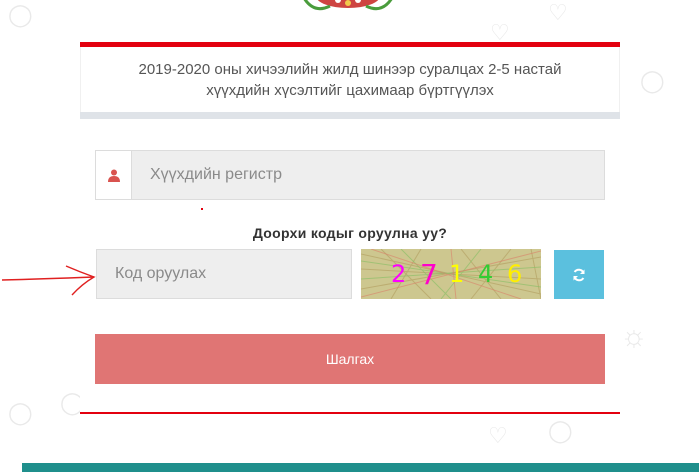 This screenshot has height=472, width=699. Describe the element at coordinates (348, 5) in the screenshot. I see `site-logo` at that location.